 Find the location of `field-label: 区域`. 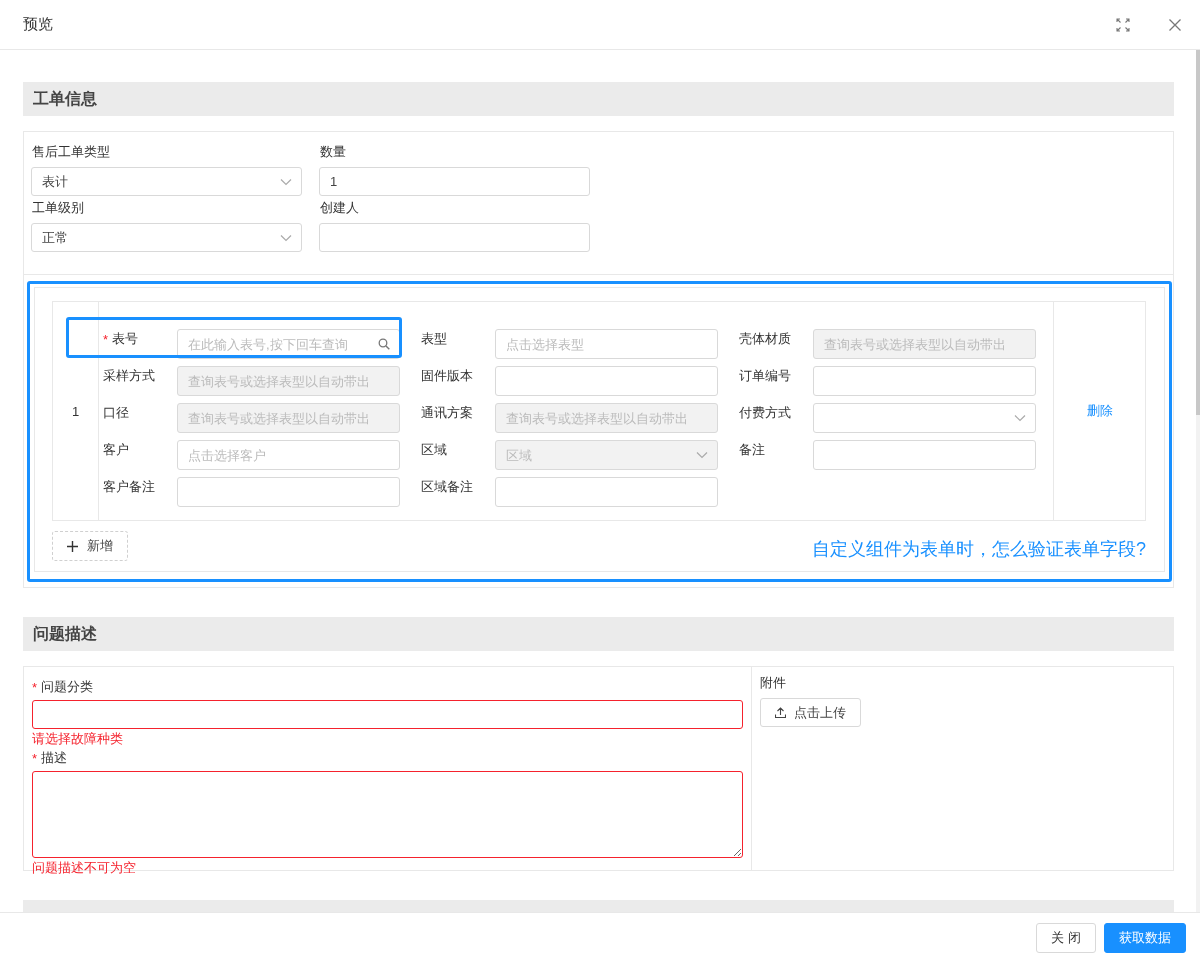

field-label: 区域 is located at coordinates (434, 450).